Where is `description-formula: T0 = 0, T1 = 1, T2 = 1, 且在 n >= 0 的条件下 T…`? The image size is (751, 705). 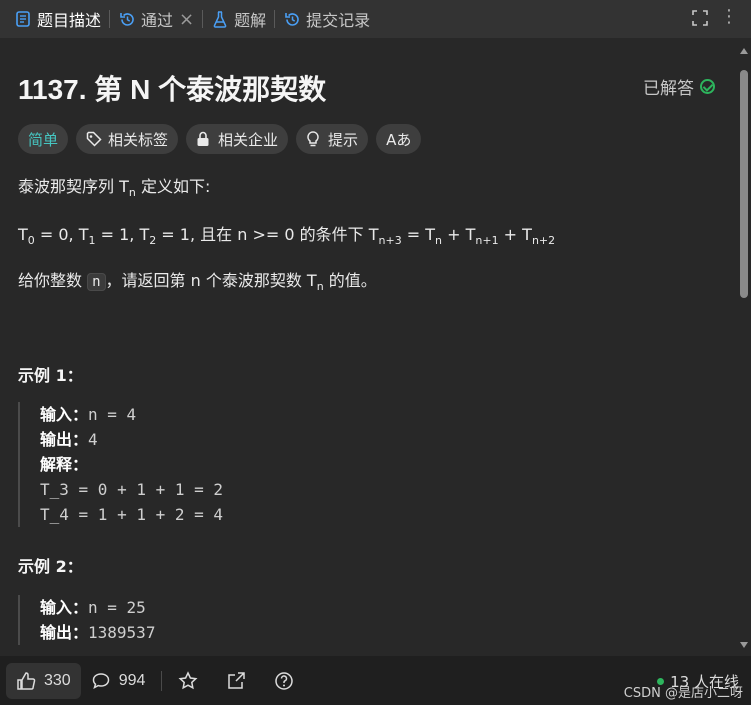
description-formula: T0 = 0, T1 = 1, T2 = 1, 且在 n >= 0 的条件下 T… is located at coordinates (287, 236).